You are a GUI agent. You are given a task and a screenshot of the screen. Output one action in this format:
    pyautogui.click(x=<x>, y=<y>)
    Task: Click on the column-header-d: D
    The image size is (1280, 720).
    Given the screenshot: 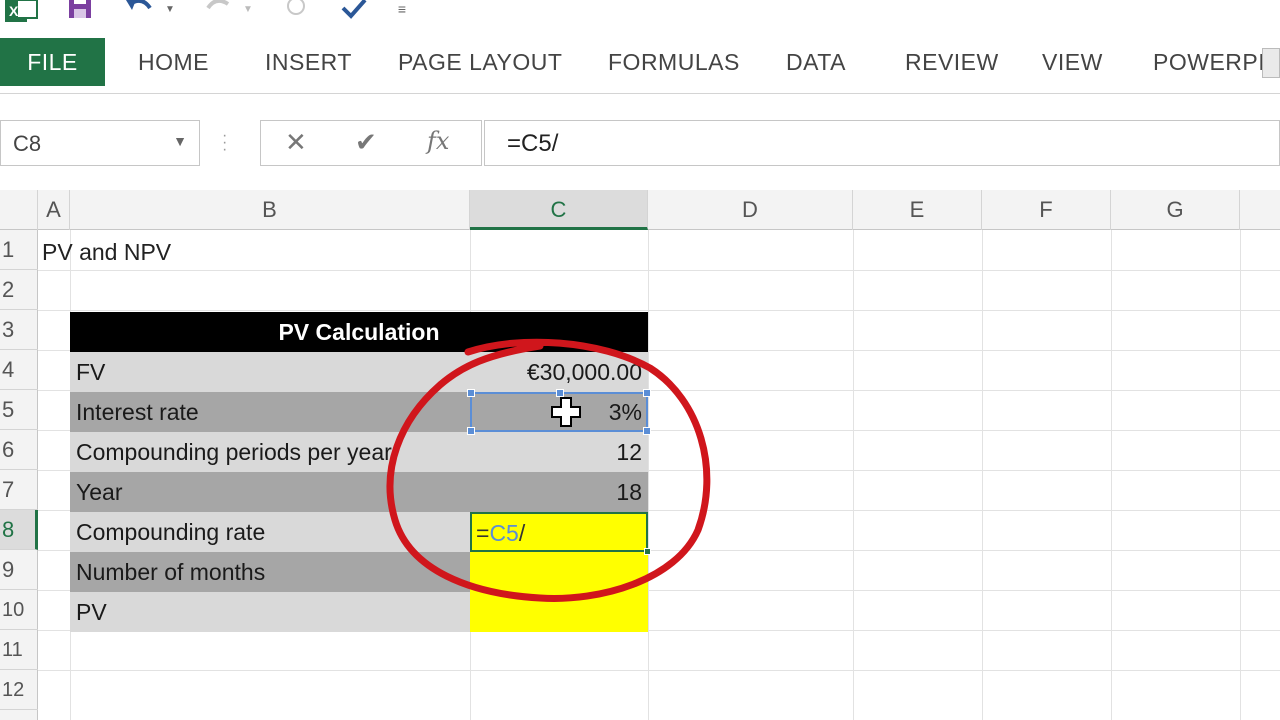 What is the action you would take?
    pyautogui.click(x=750, y=210)
    